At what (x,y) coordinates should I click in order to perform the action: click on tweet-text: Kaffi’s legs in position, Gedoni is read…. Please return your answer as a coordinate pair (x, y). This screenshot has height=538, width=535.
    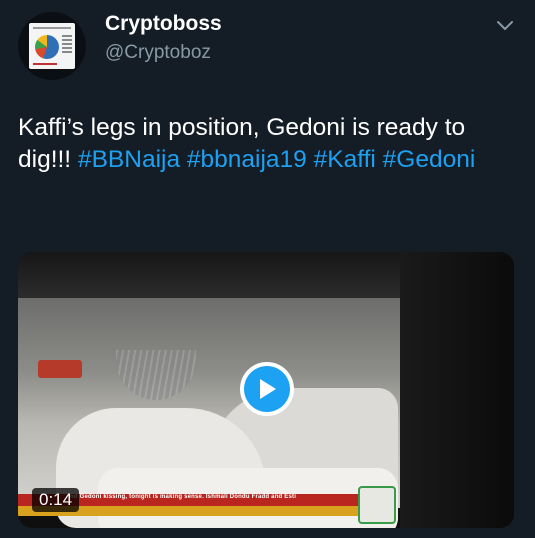
    Looking at the image, I should click on (270, 144).